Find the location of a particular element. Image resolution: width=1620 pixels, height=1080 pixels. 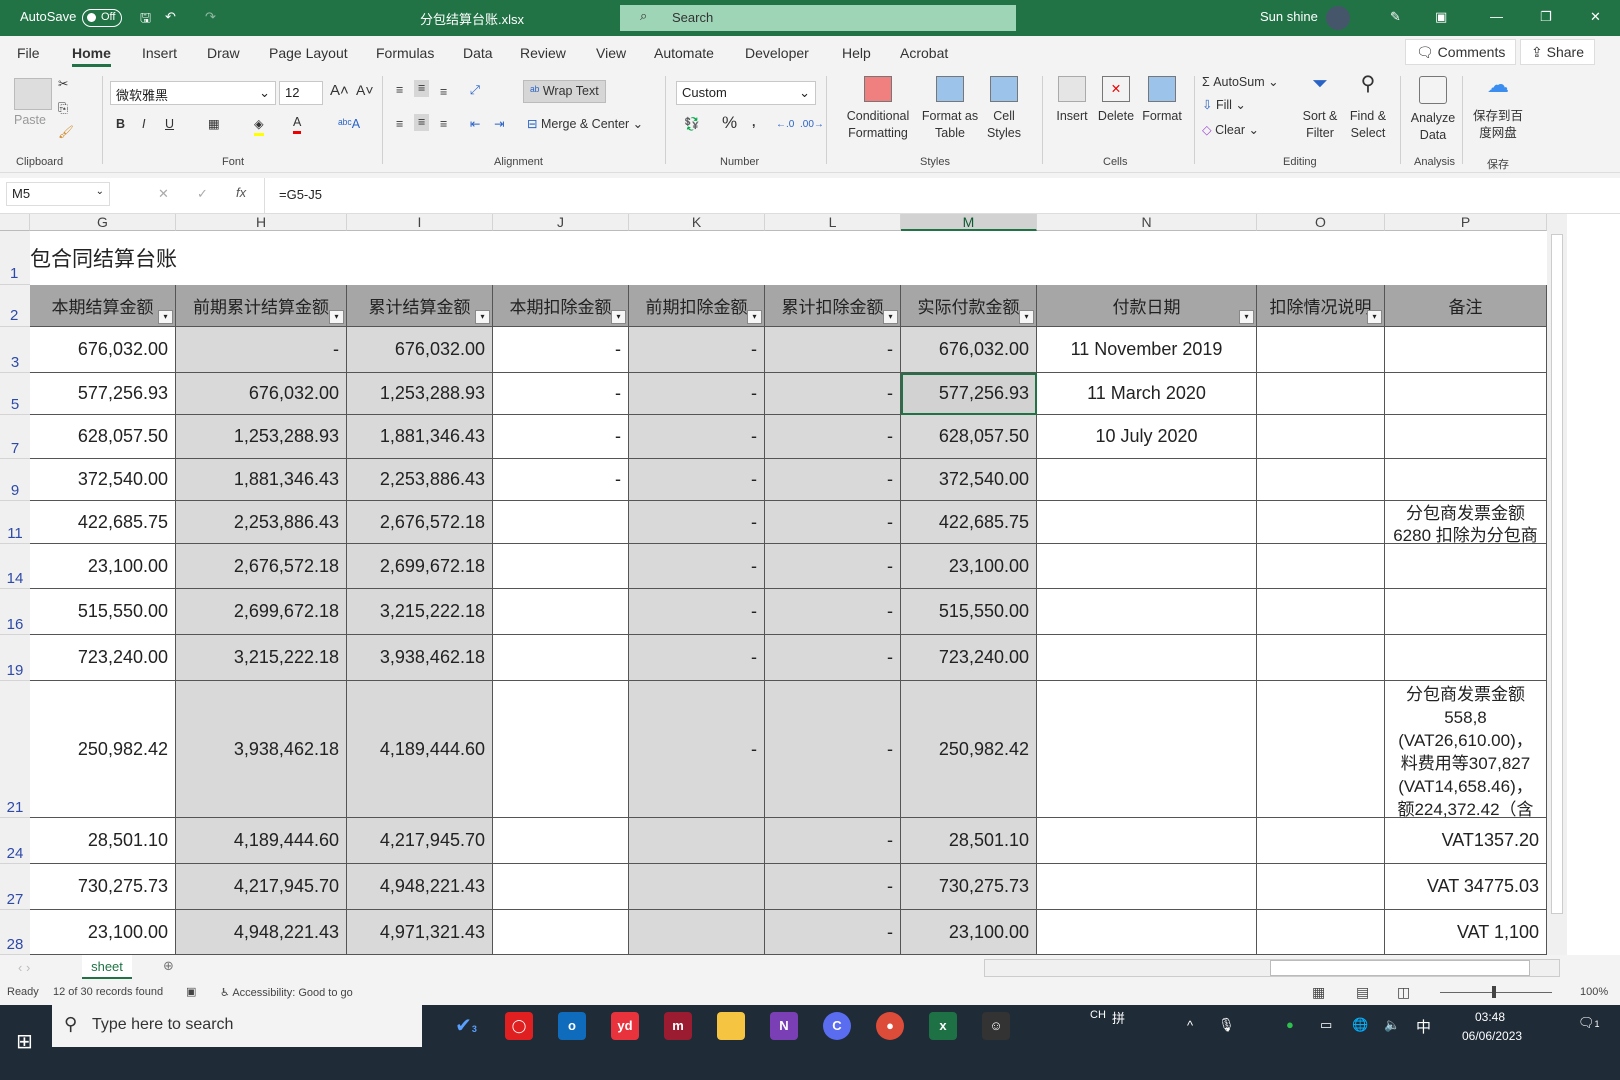

tab-automate: Automate is located at coordinates (684, 53).